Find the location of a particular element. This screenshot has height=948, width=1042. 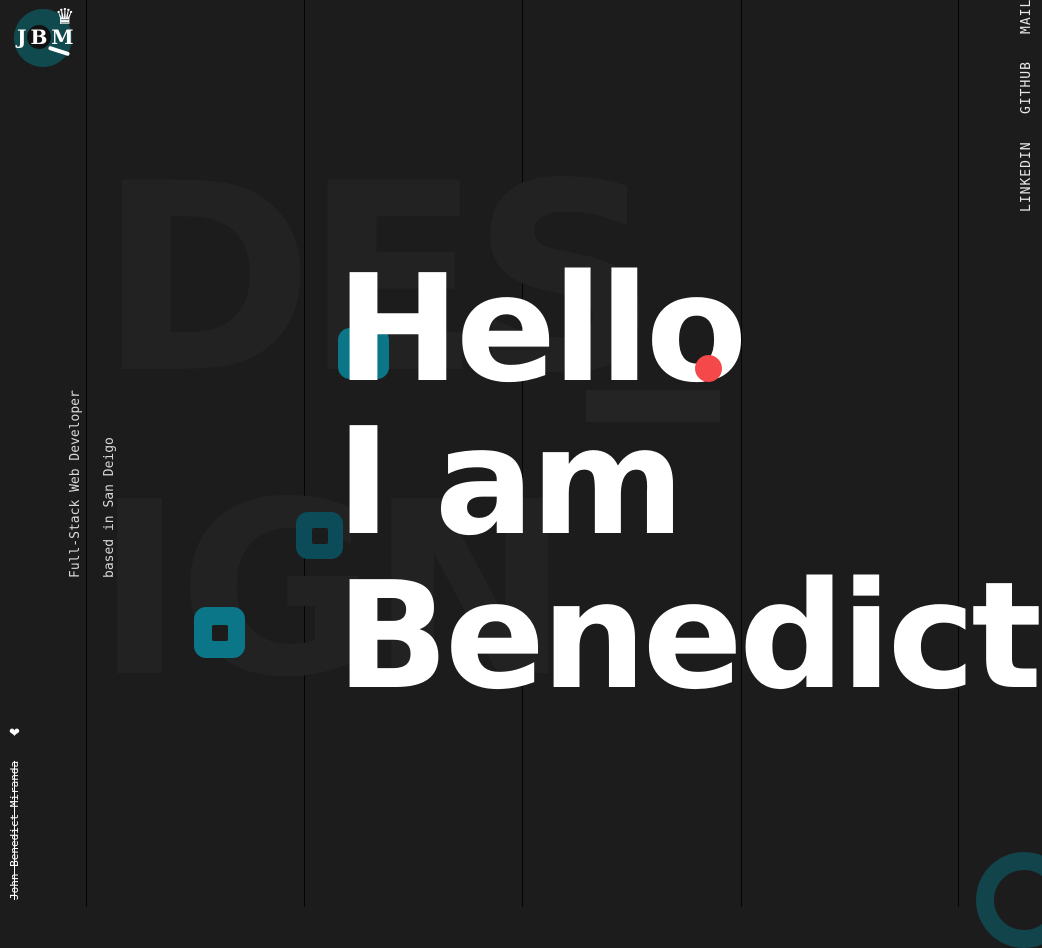

logo-letter-j: J is located at coordinates (22, 37).